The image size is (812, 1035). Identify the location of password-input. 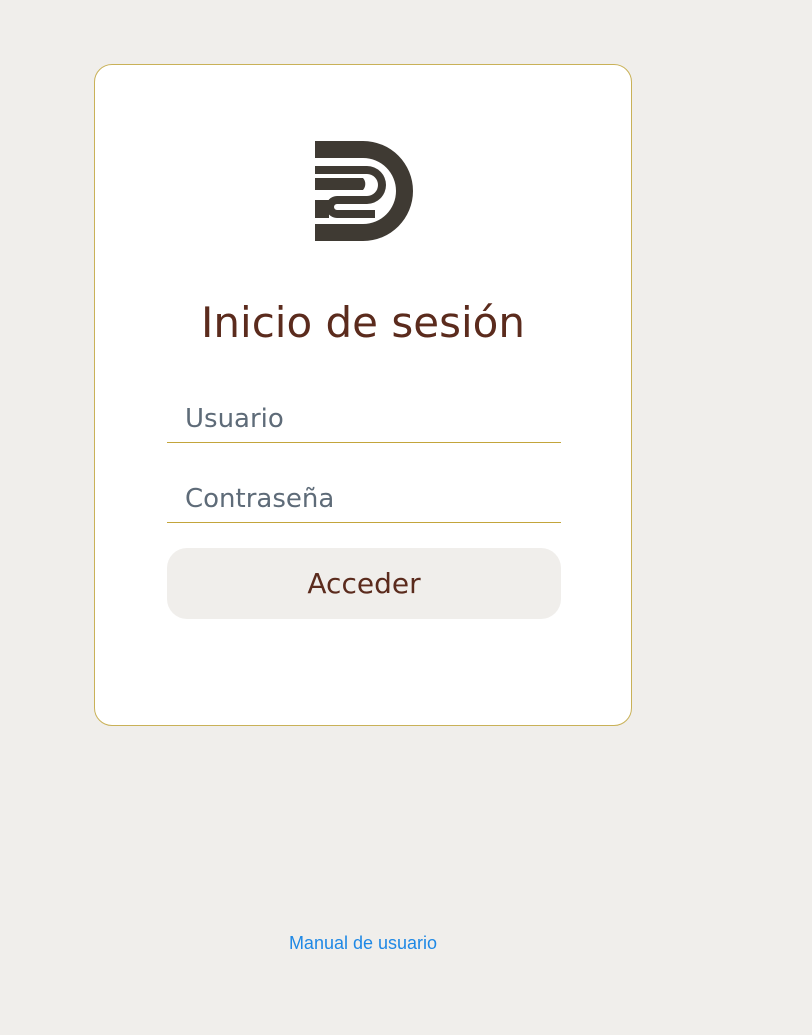
(364, 498).